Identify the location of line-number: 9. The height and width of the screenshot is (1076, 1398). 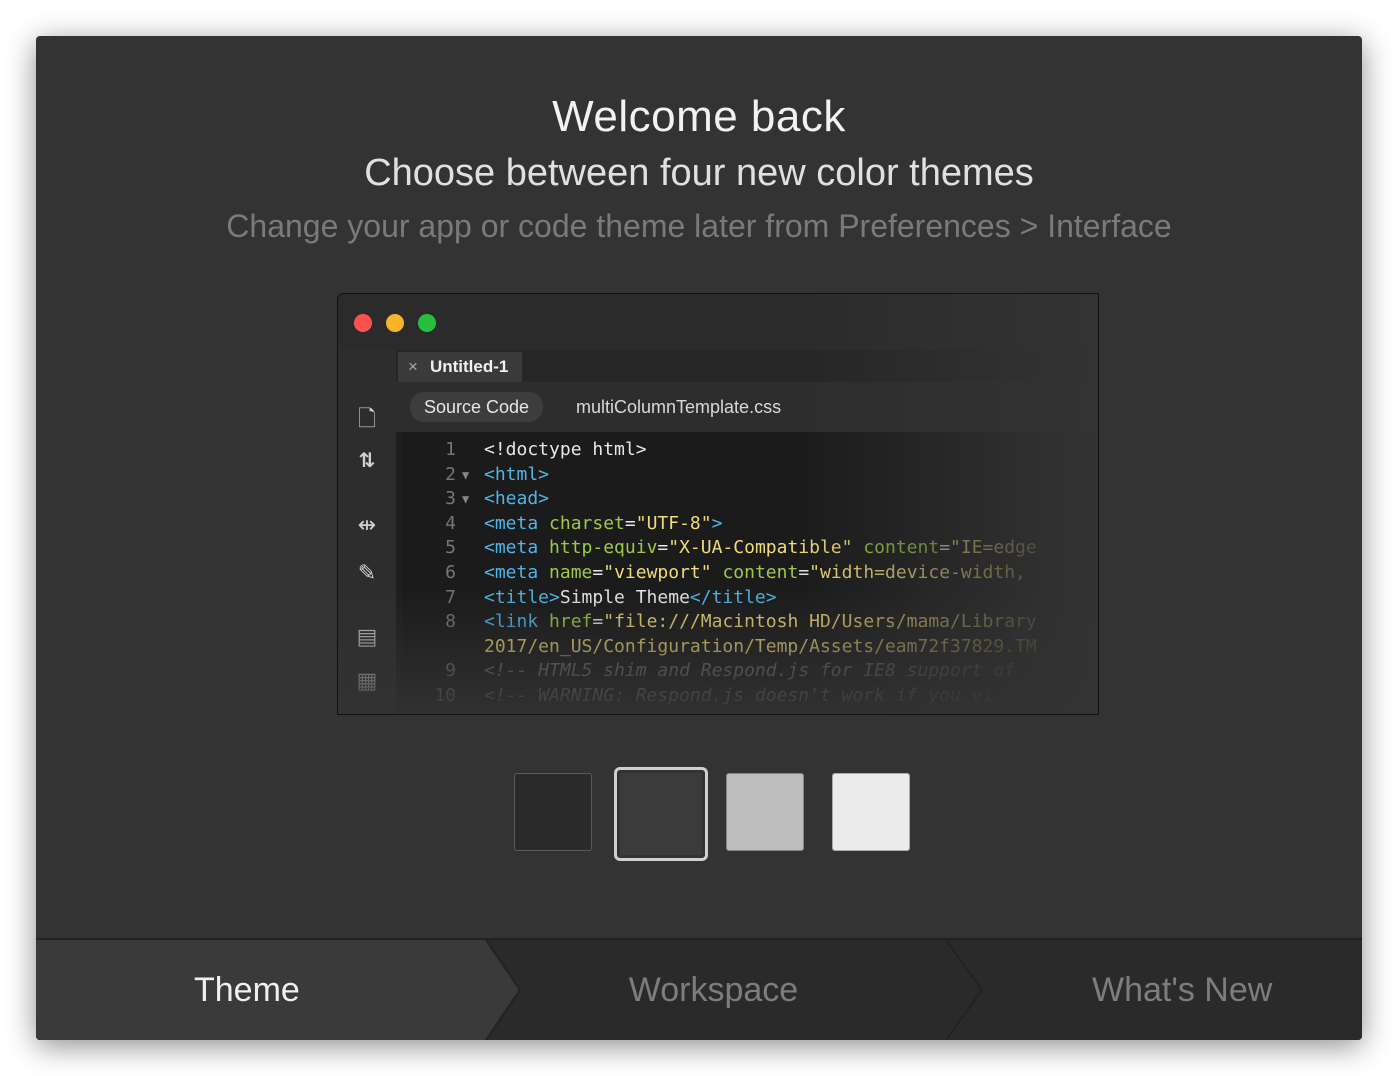
(450, 671).